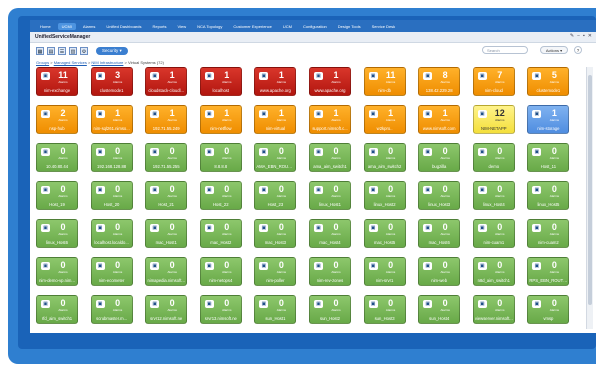 The image size is (596, 370). I want to click on system-tile: ▣ 1 Alarms localhost, so click(220, 81).